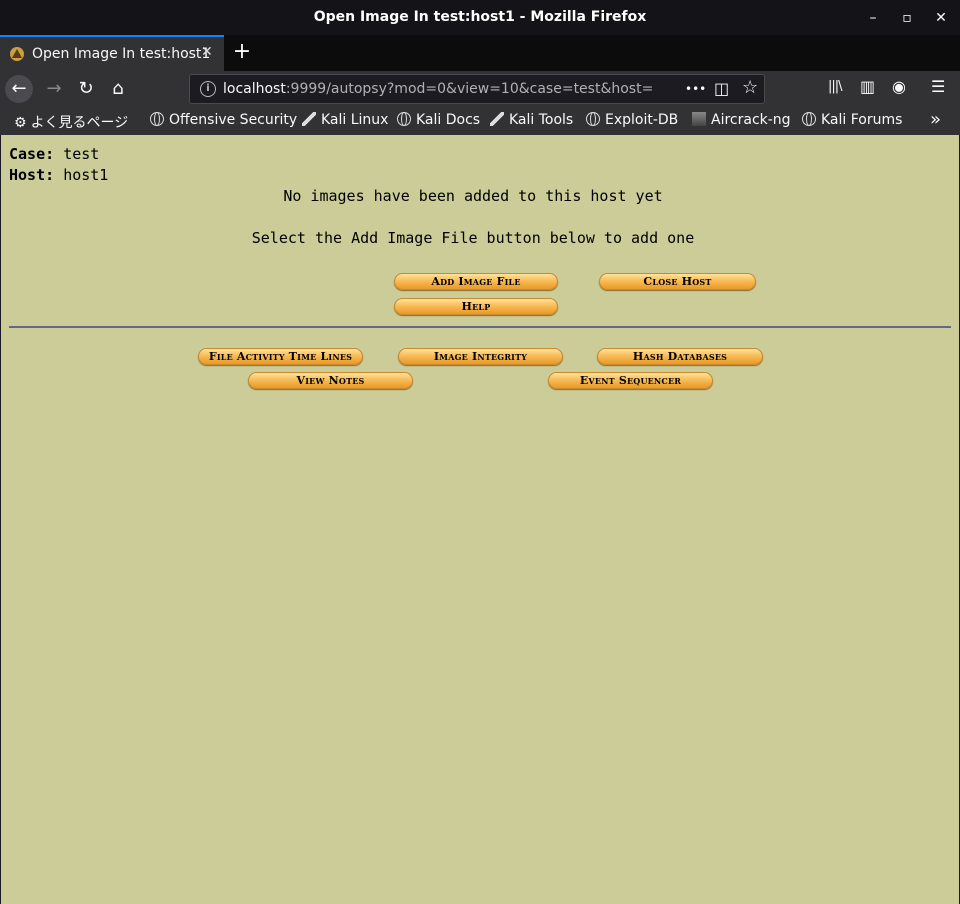  Describe the element at coordinates (899, 86) in the screenshot. I see `account-icon: ◉` at that location.